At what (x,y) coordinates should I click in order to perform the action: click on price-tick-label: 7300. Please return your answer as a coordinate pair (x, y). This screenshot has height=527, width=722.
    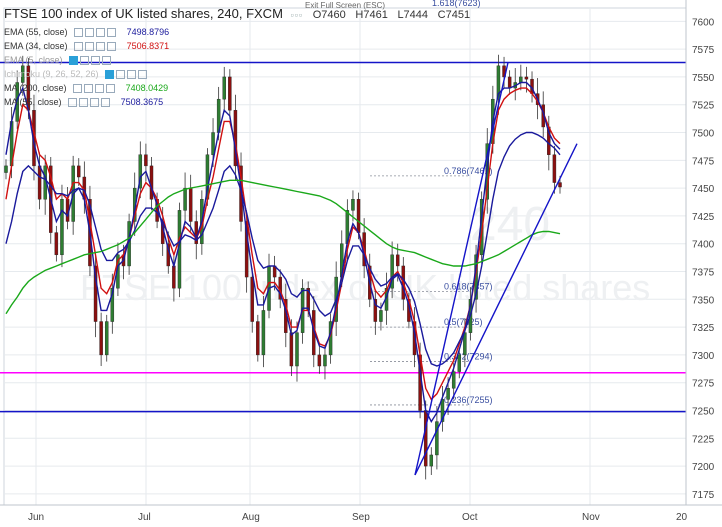
    Looking at the image, I should click on (703, 356).